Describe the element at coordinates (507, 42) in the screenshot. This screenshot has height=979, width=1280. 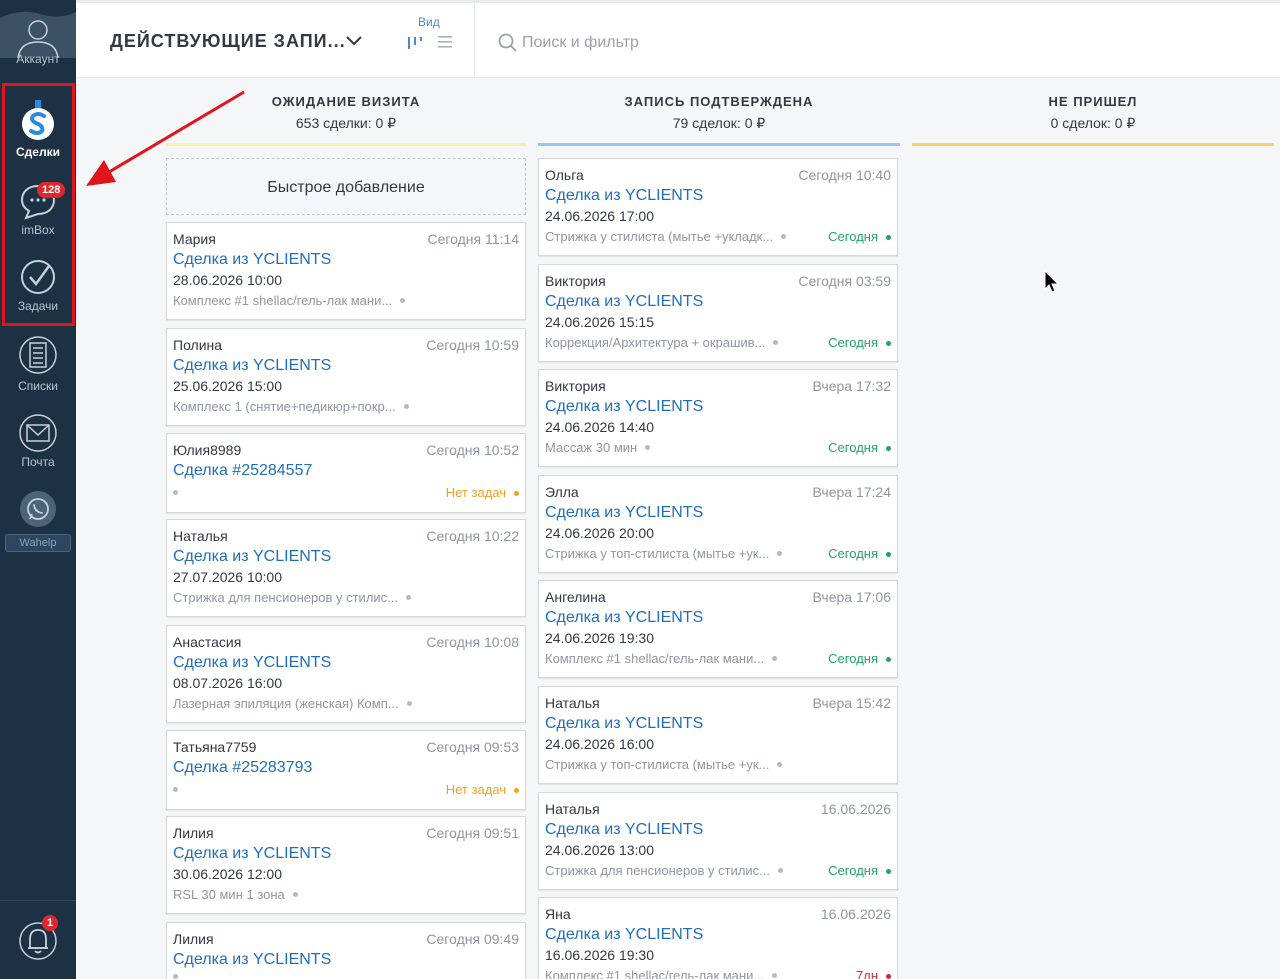
I see `search-icon` at that location.